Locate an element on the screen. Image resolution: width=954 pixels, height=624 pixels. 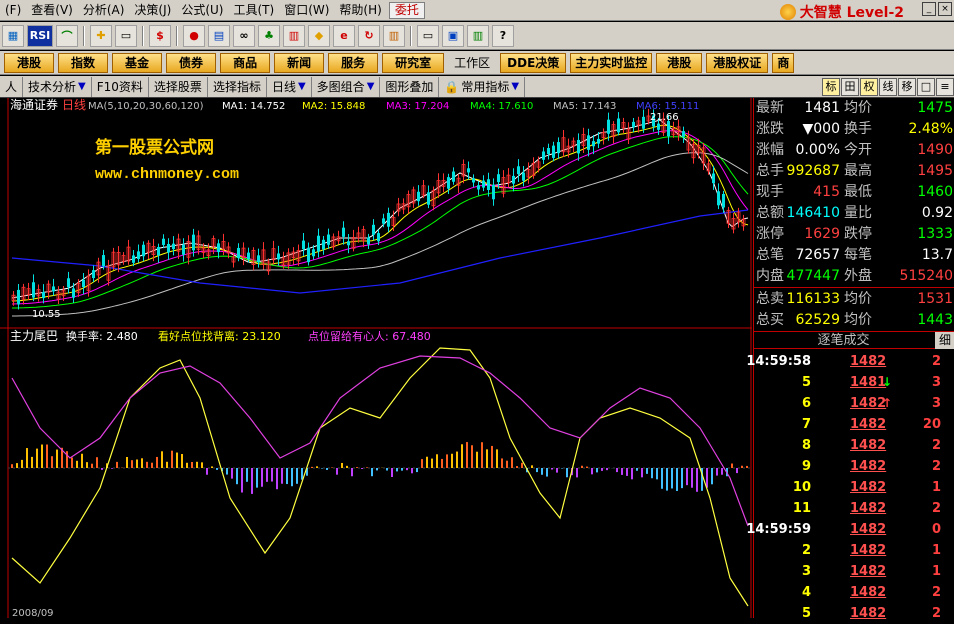
list-tool-button: ≡ is located at coordinates (945, 86).